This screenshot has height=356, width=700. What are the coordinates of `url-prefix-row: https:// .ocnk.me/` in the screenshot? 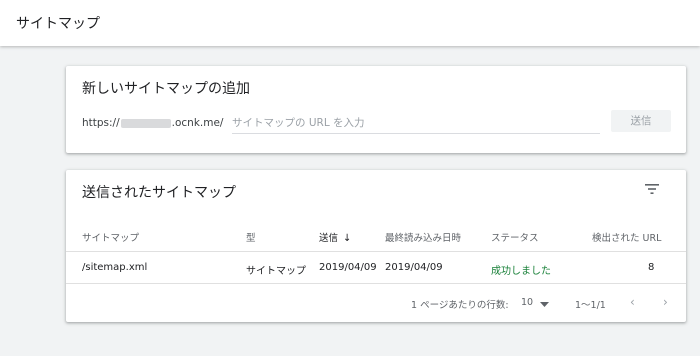 It's located at (152, 123).